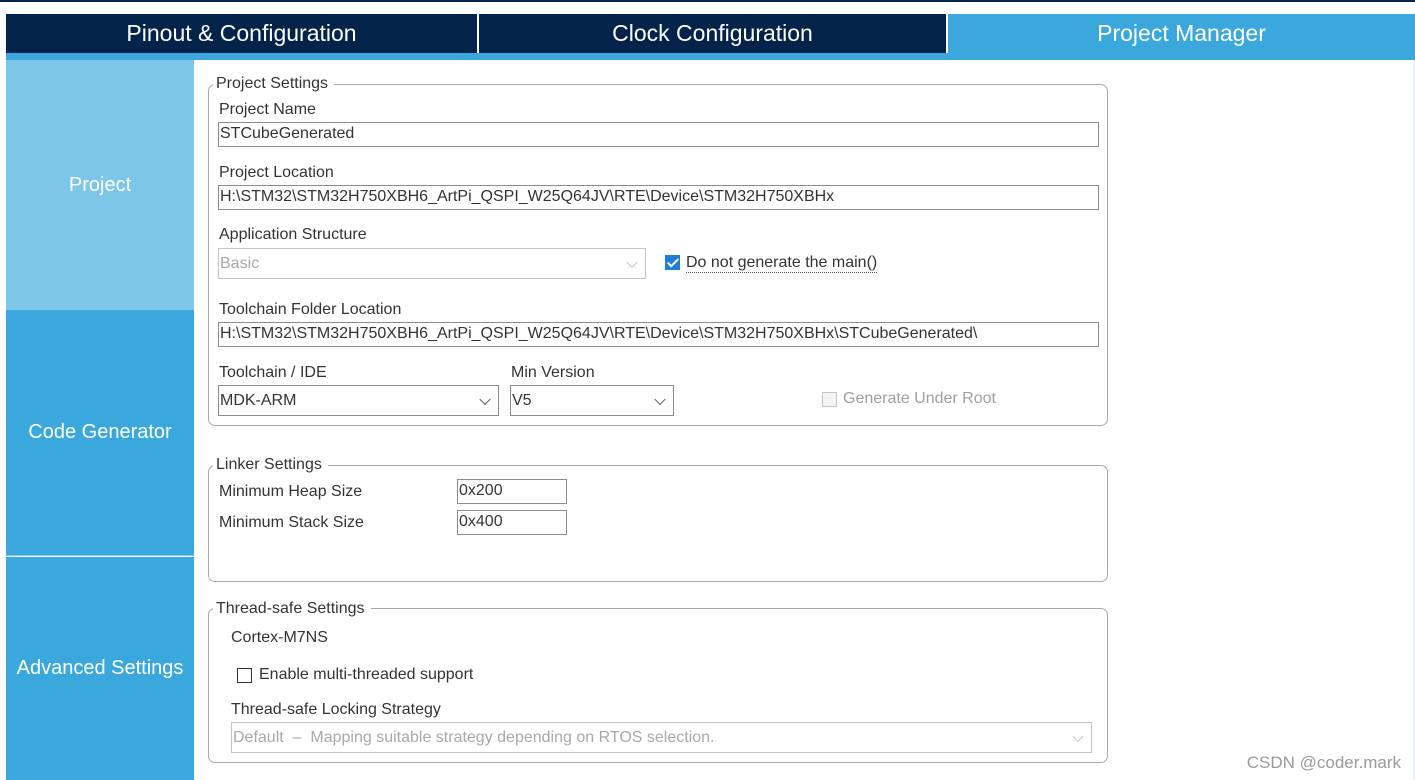 This screenshot has height=780, width=1415. I want to click on tab-pinout-configuration: Pinout & Configuration, so click(241, 33).